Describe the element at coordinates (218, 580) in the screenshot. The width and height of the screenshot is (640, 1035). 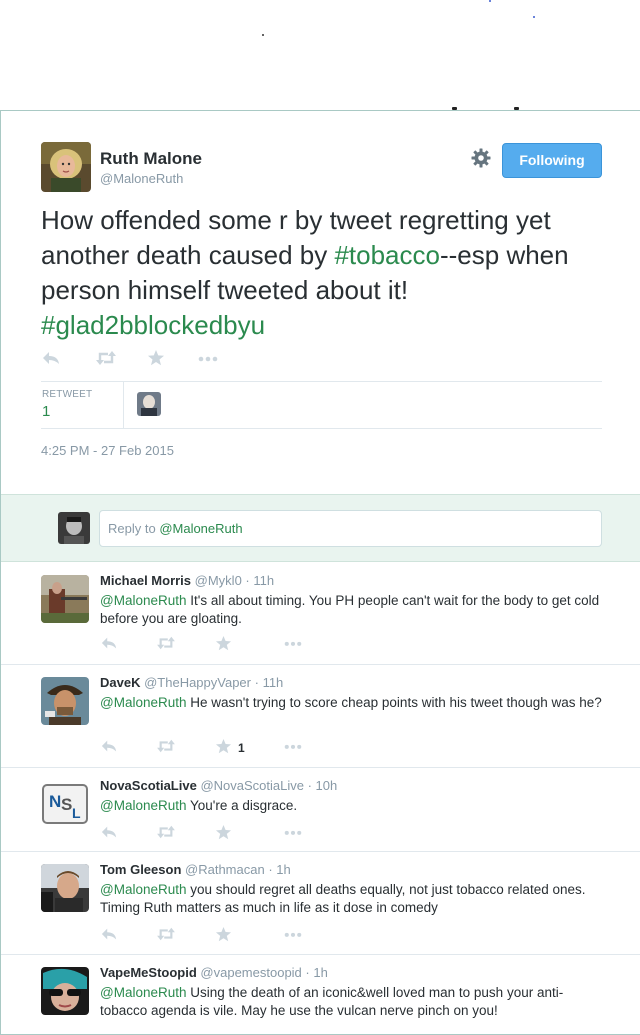
I see `reply-author-handle: @Mykl0` at that location.